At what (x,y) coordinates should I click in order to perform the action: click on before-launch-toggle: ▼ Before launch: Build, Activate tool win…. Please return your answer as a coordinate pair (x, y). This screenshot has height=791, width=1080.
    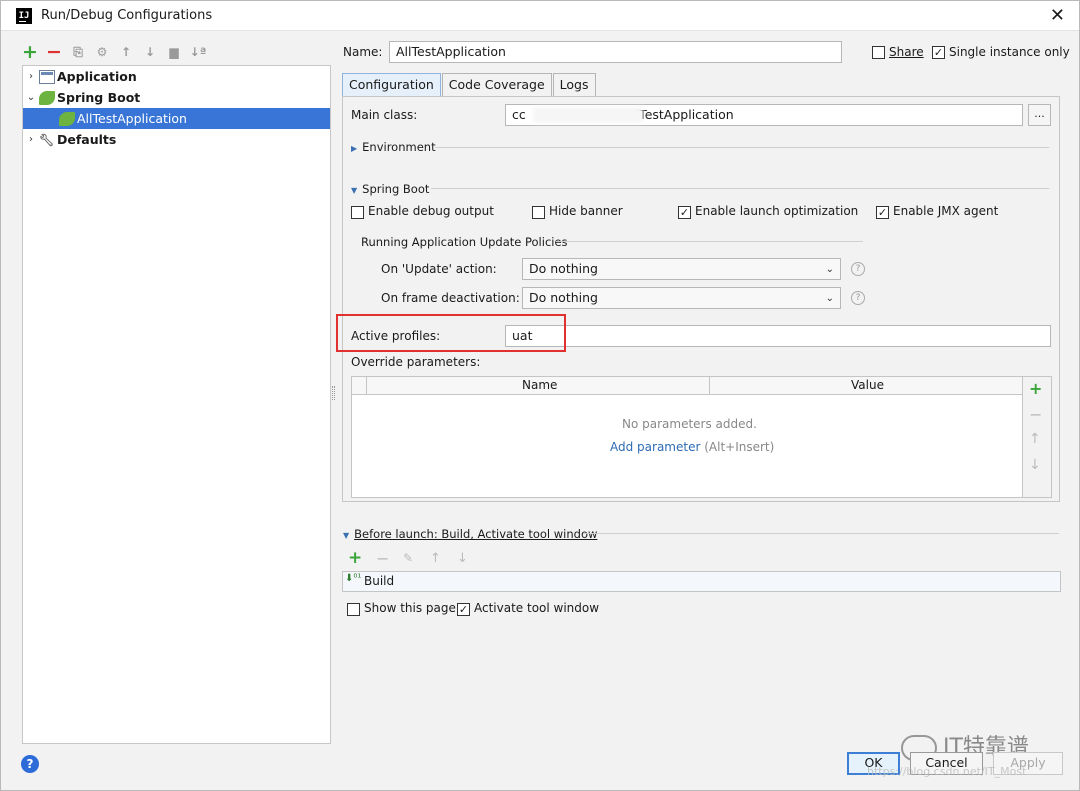
    Looking at the image, I should click on (470, 534).